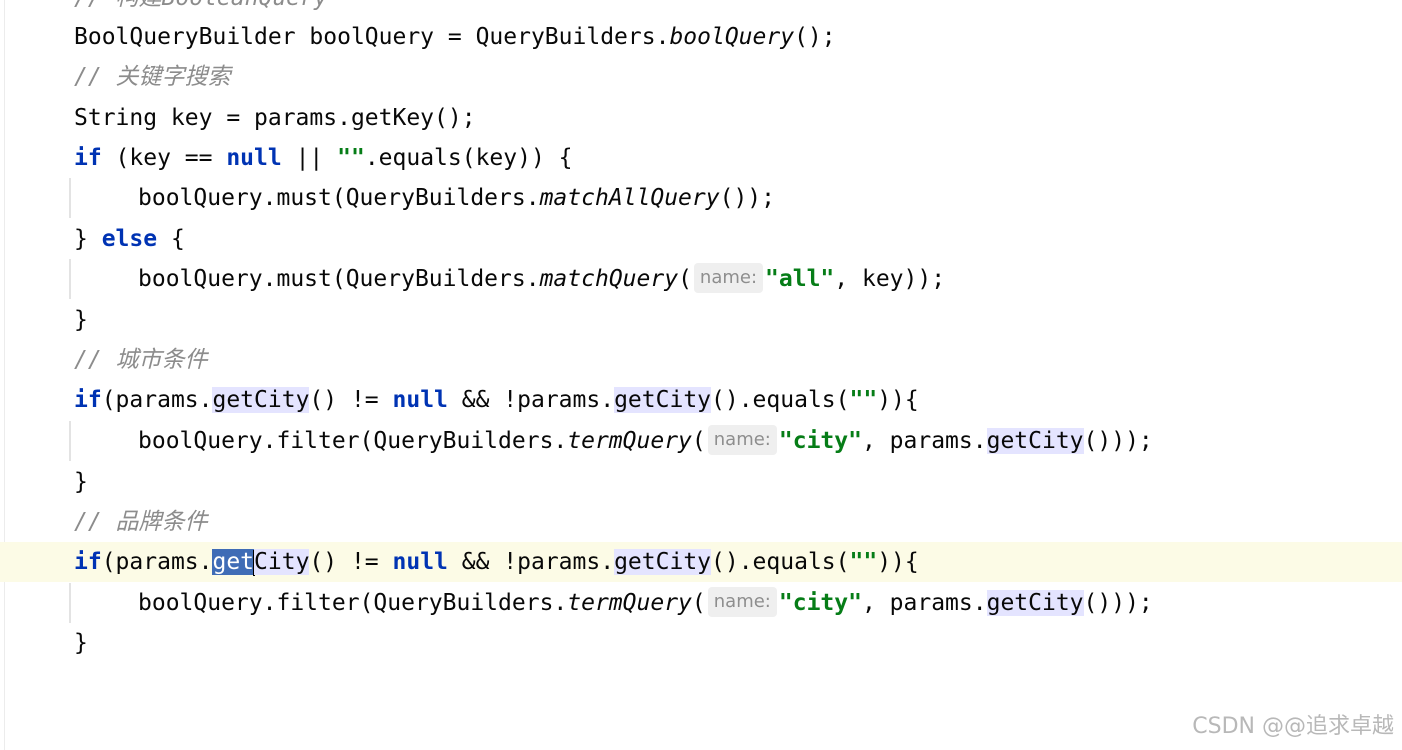  What do you see at coordinates (800, 279) in the screenshot?
I see `string-literal: "all"` at bounding box center [800, 279].